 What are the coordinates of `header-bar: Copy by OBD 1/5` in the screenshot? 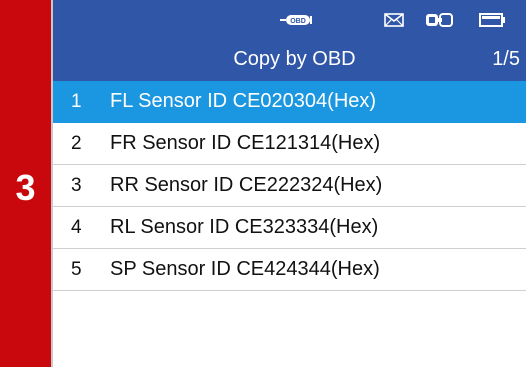 It's located at (289, 59).